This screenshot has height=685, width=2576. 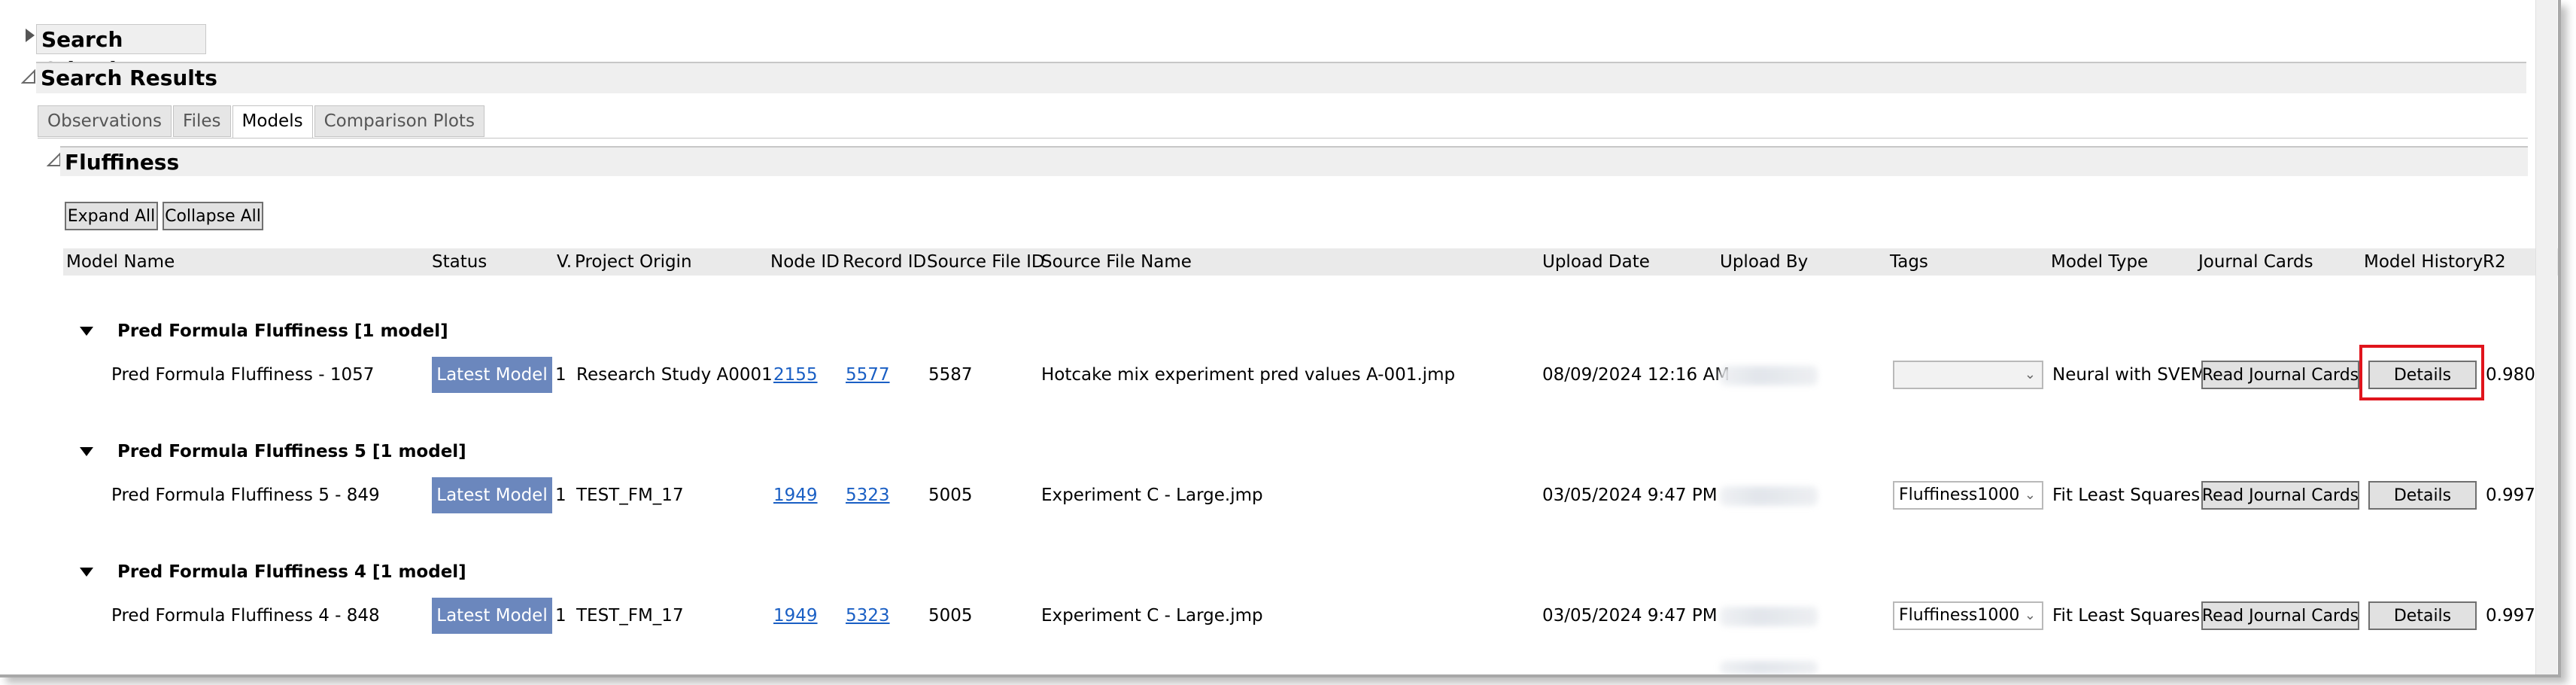 I want to click on col-journal-cards: Journal Cards, so click(x=2256, y=262).